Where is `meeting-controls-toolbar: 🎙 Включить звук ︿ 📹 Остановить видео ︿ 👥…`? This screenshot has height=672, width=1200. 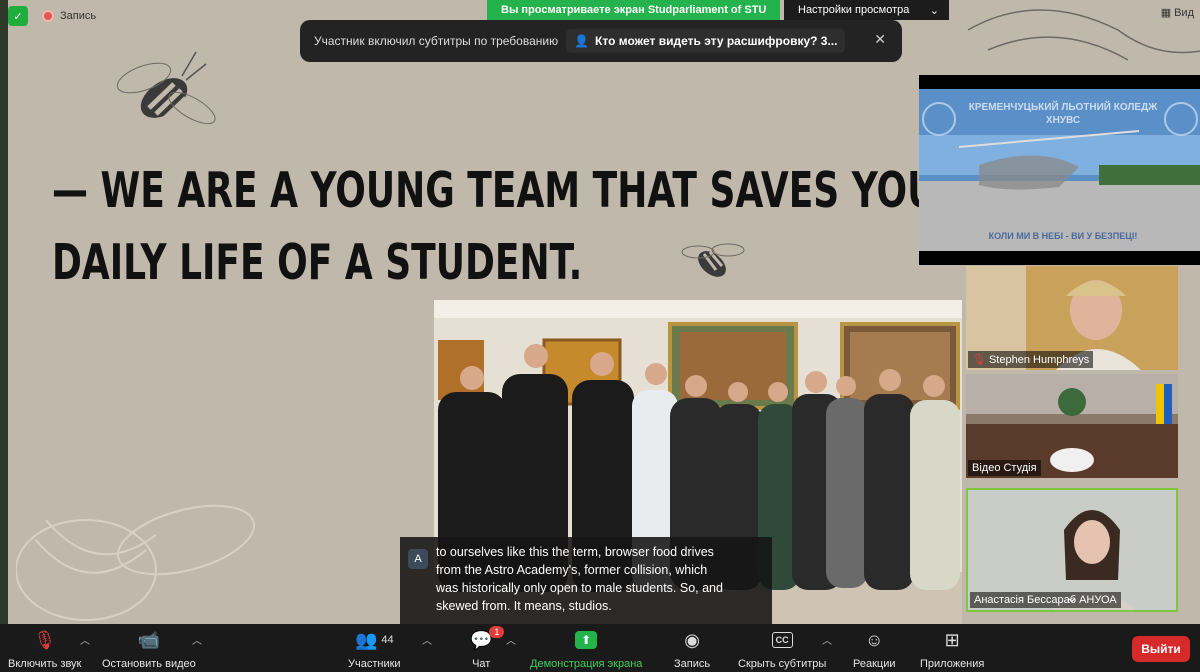 meeting-controls-toolbar: 🎙 Включить звук ︿ 📹 Остановить видео ︿ 👥… is located at coordinates (600, 648).